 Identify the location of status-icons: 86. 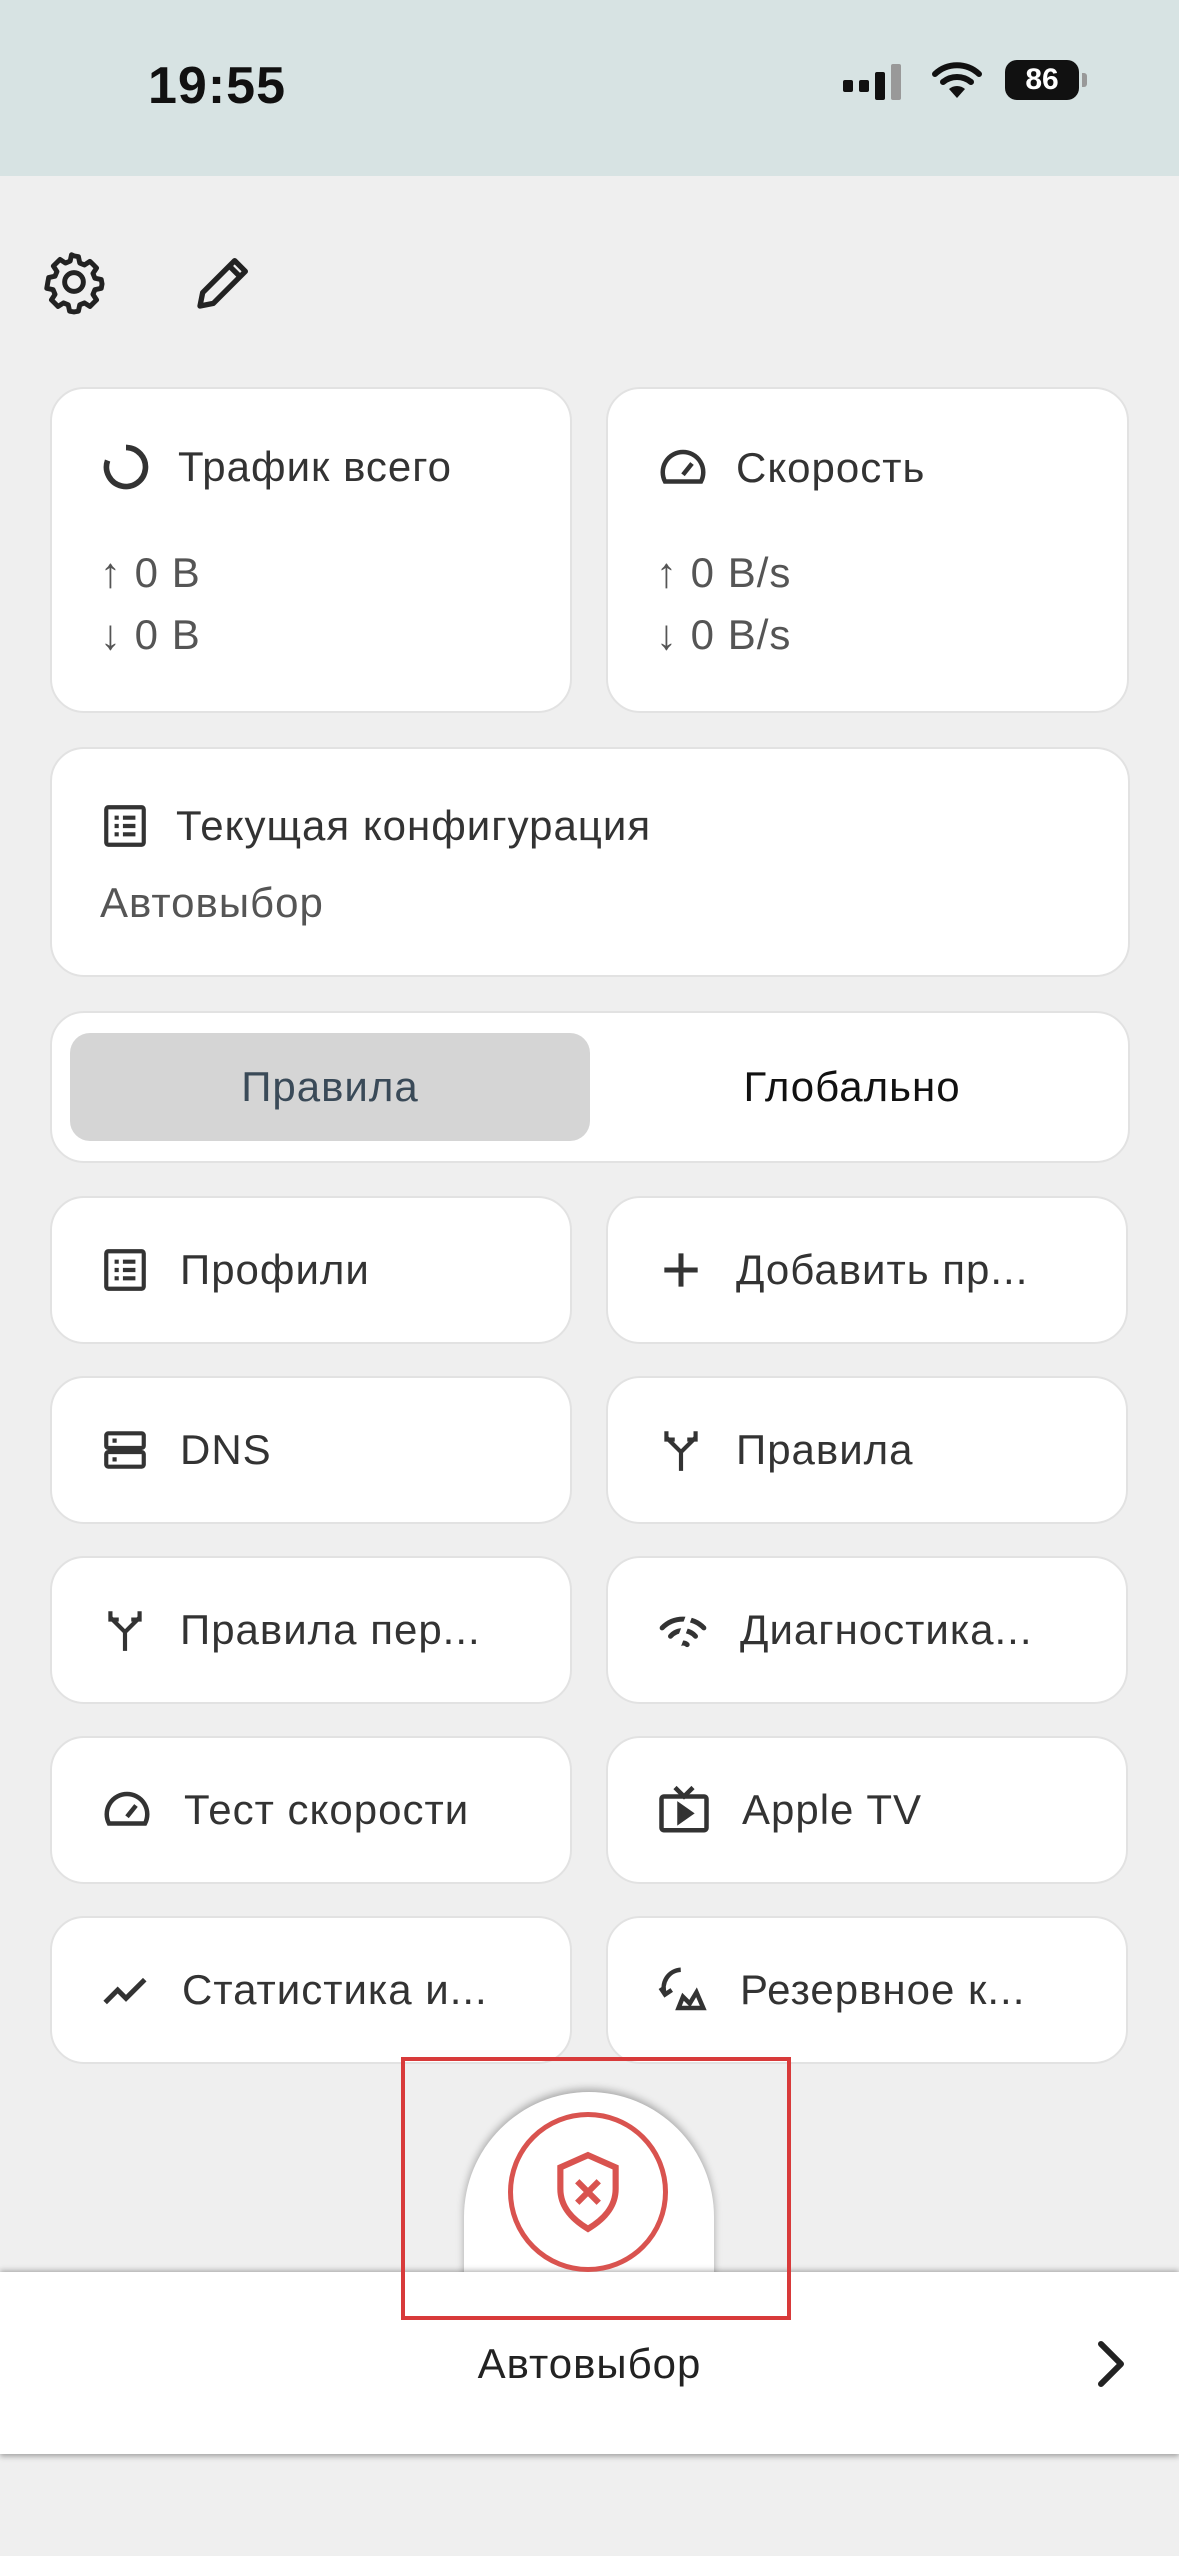
(965, 80).